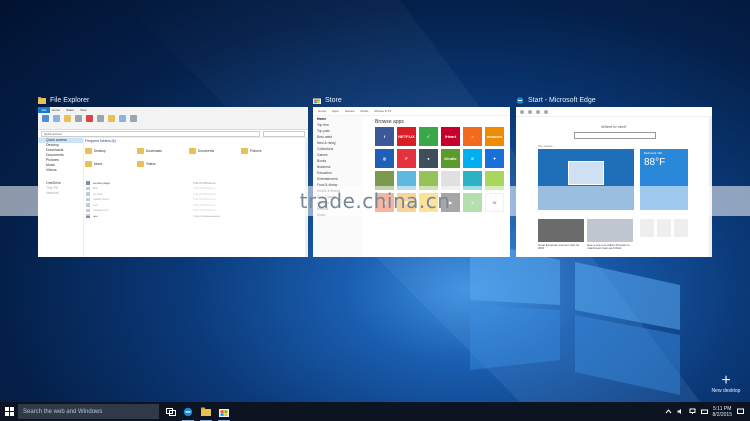 This screenshot has width=750, height=421. What do you see at coordinates (585, 230) in the screenshot?
I see `news-images` at bounding box center [585, 230].